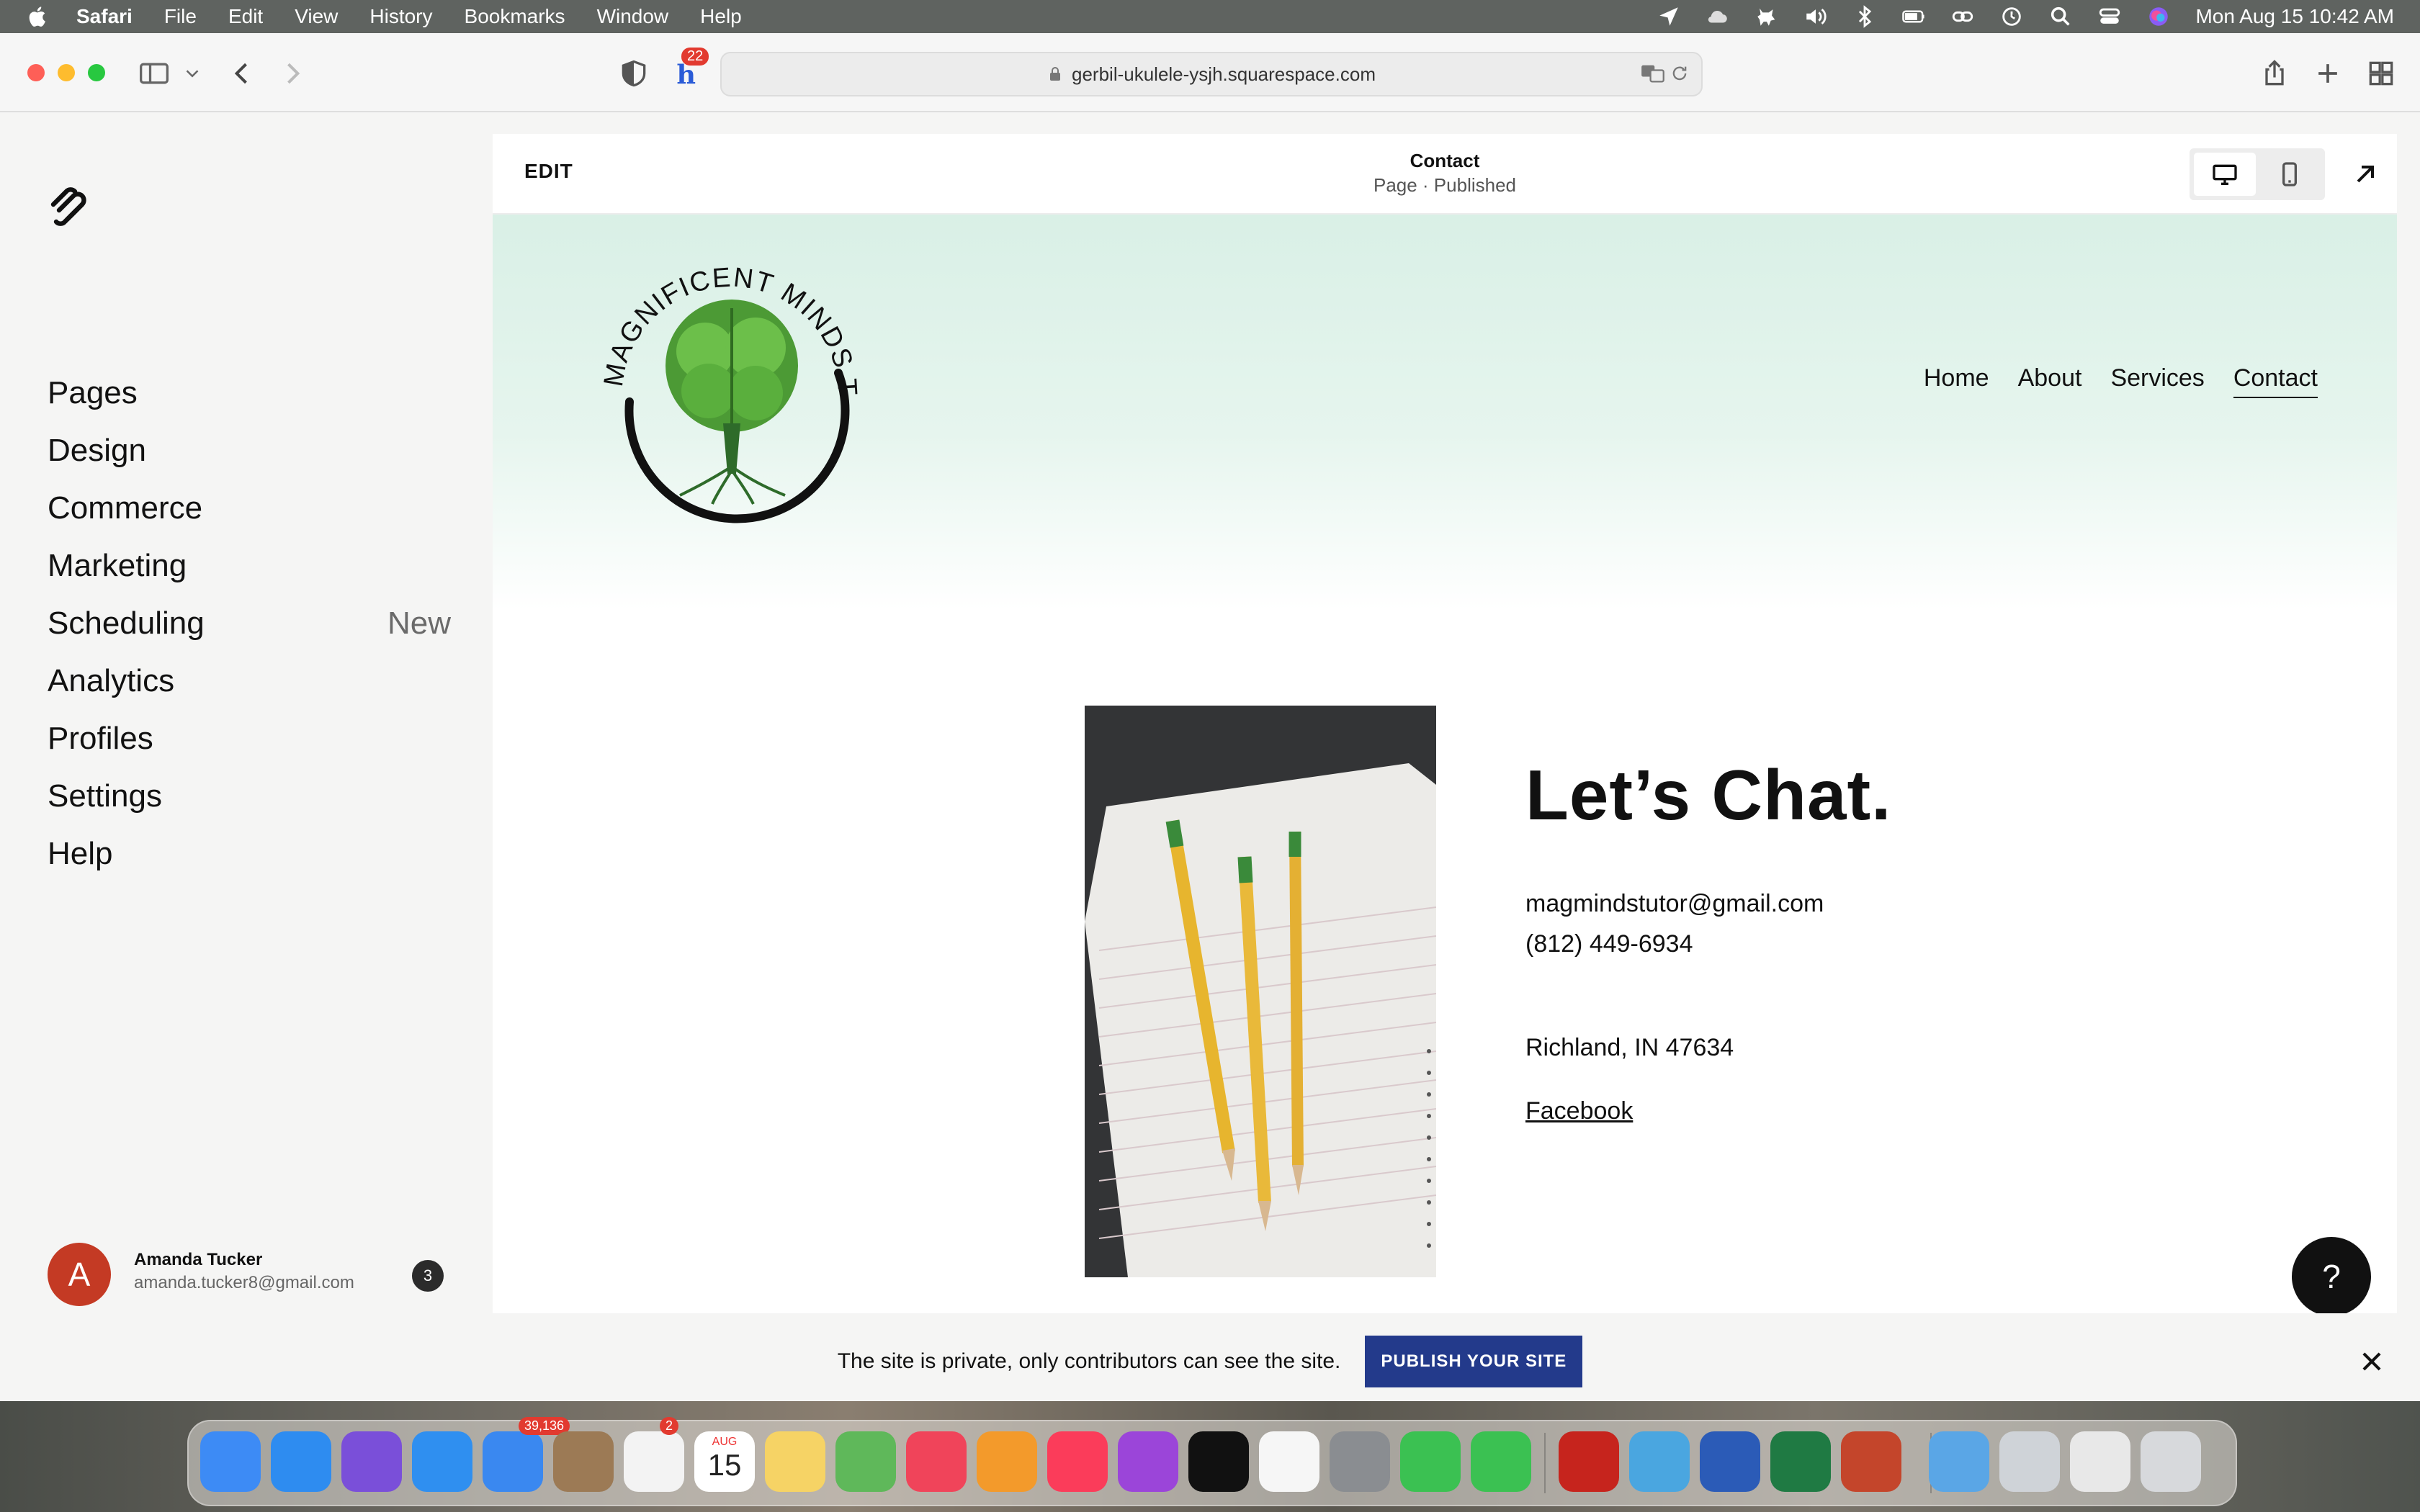  Describe the element at coordinates (1501, 1461) in the screenshot. I see `messages-icon` at that location.